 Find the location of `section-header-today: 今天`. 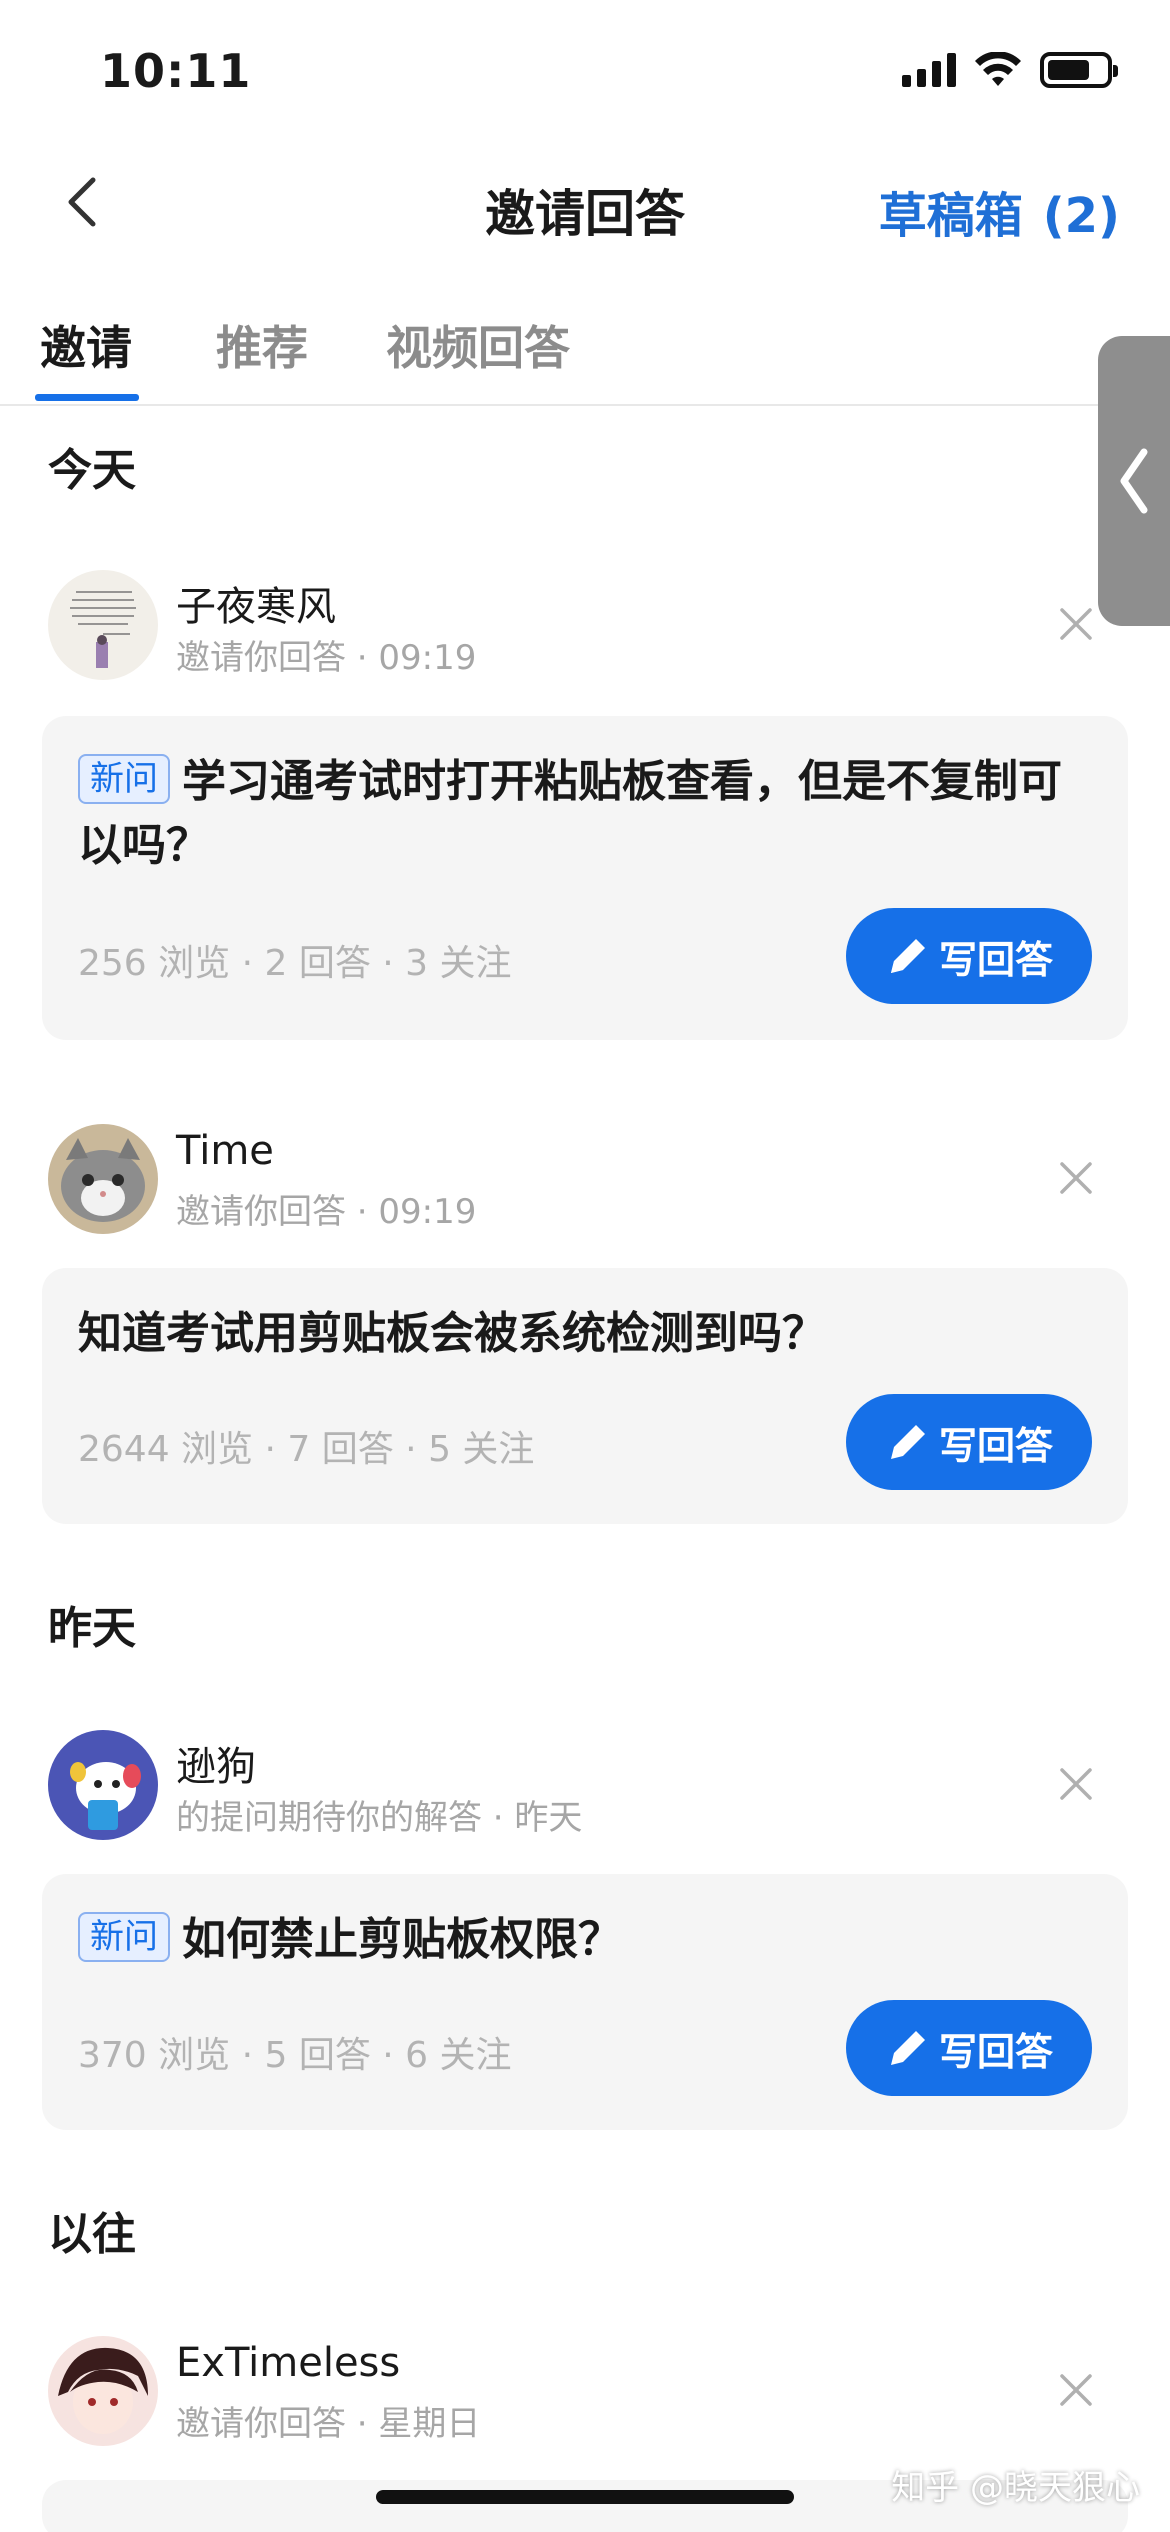

section-header-today: 今天 is located at coordinates (92, 470).